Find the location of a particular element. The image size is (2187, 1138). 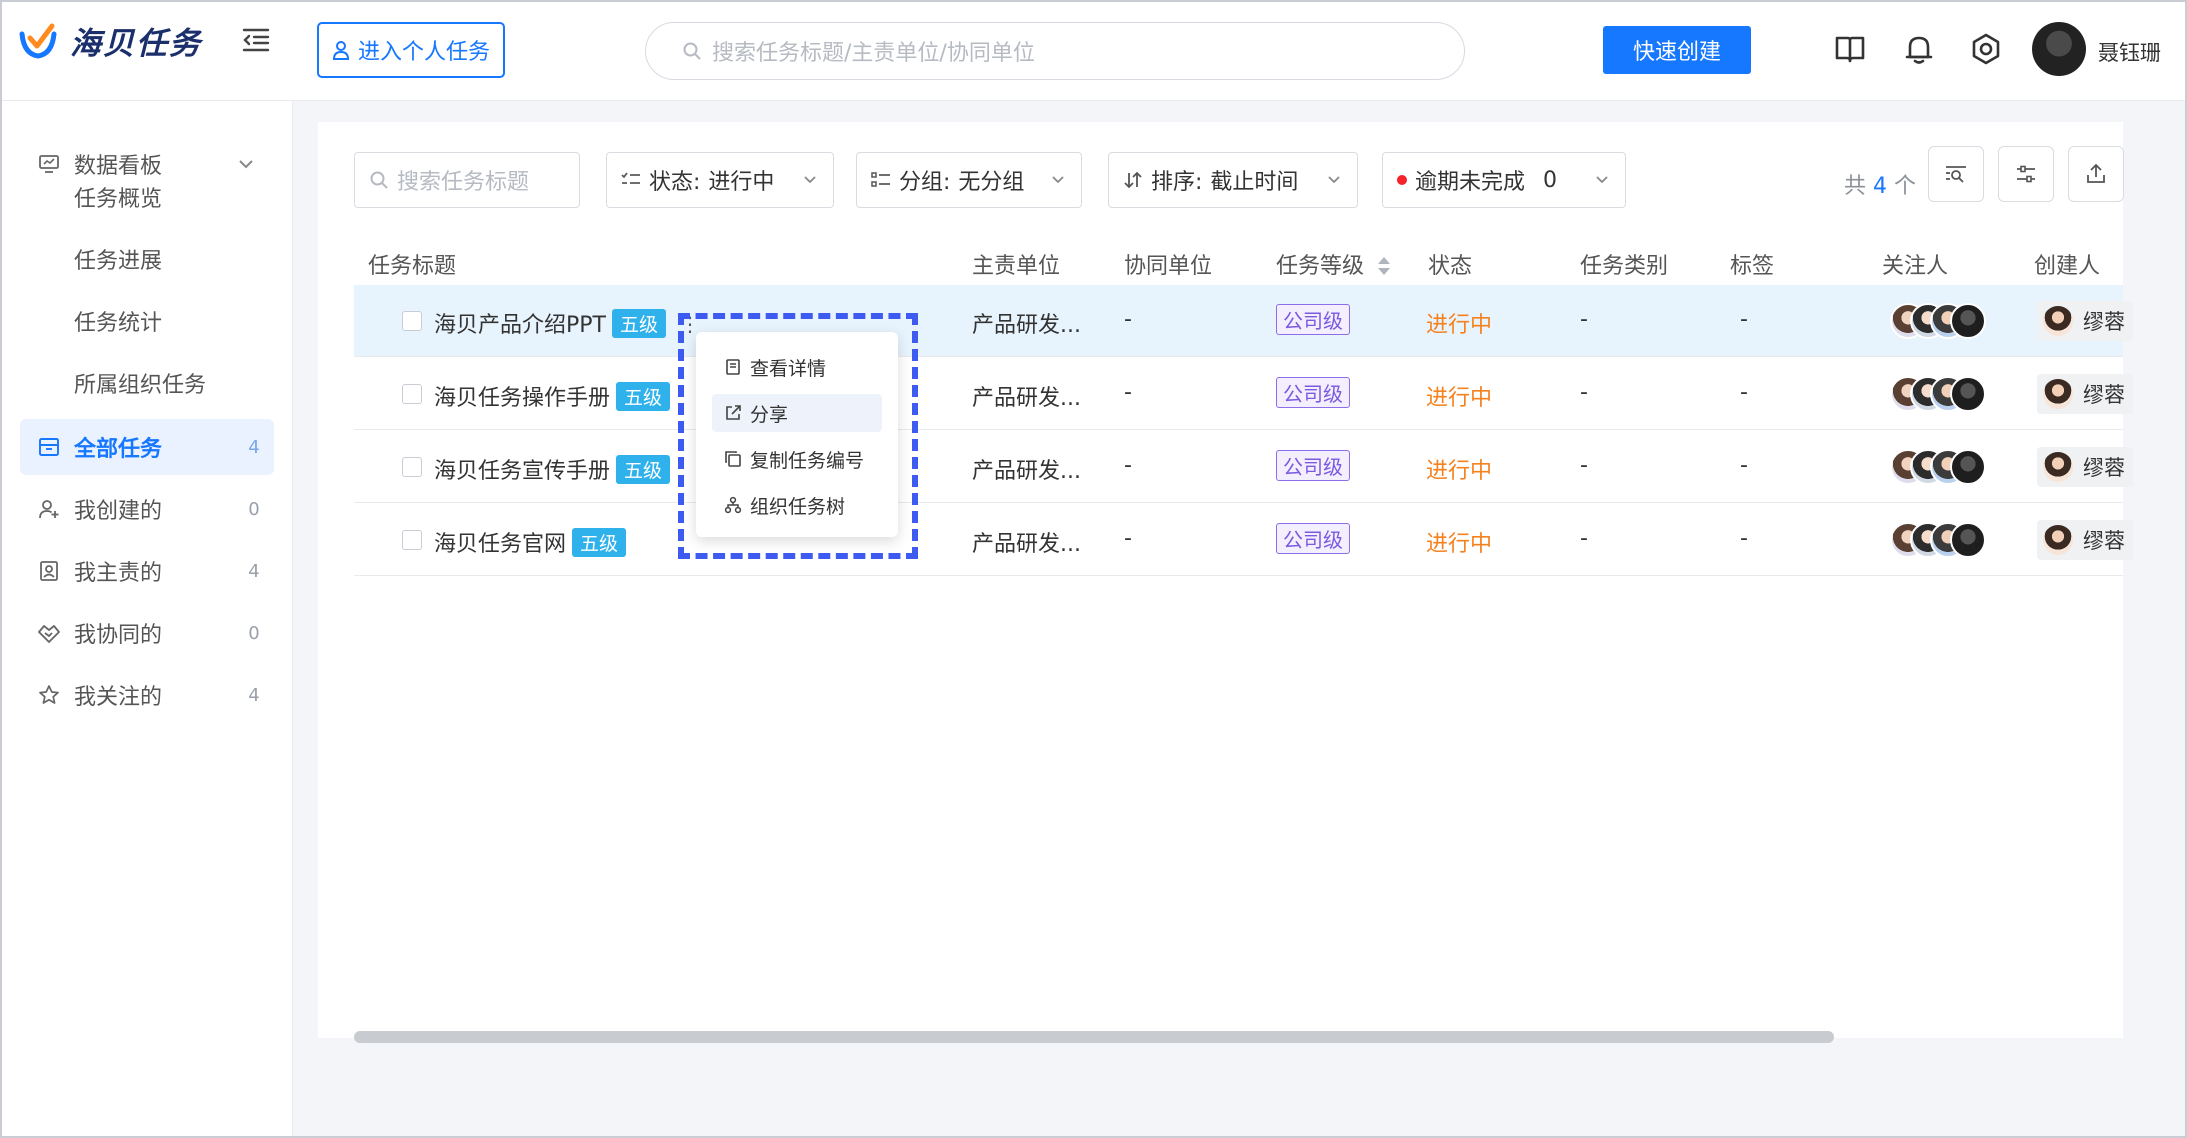

handshake-icon is located at coordinates (49, 633).